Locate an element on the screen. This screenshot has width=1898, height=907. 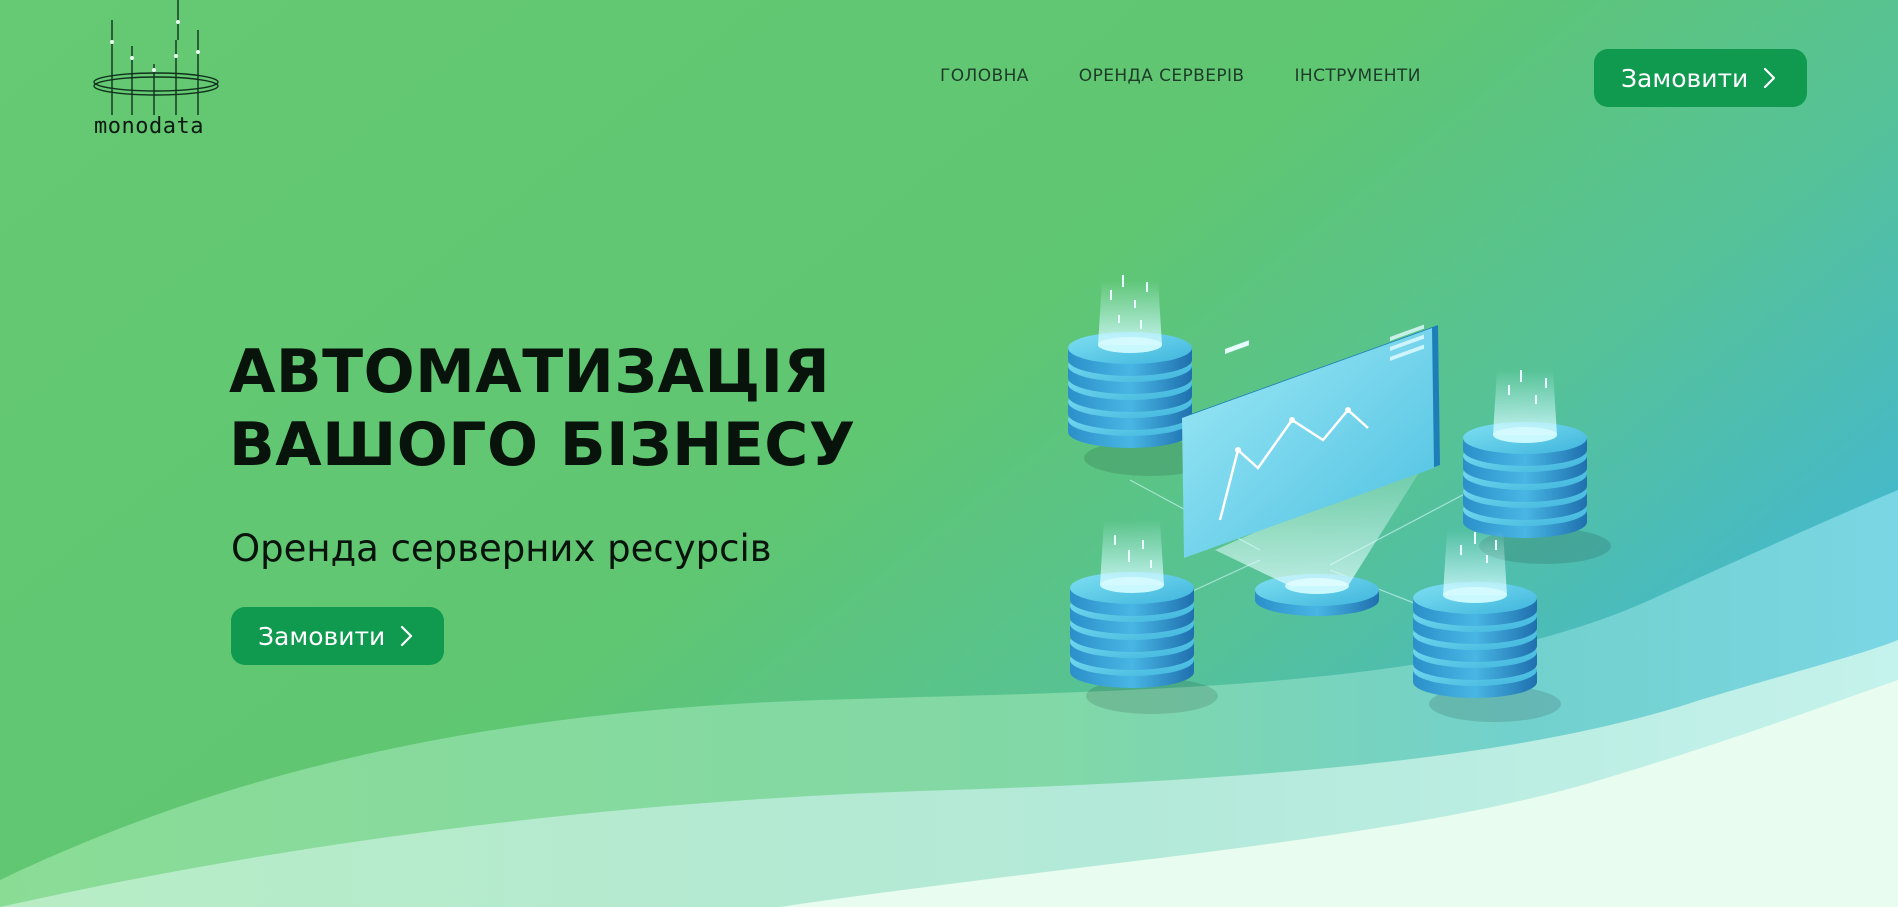
nav-item-home: ГОЛОВНА is located at coordinates (984, 76).